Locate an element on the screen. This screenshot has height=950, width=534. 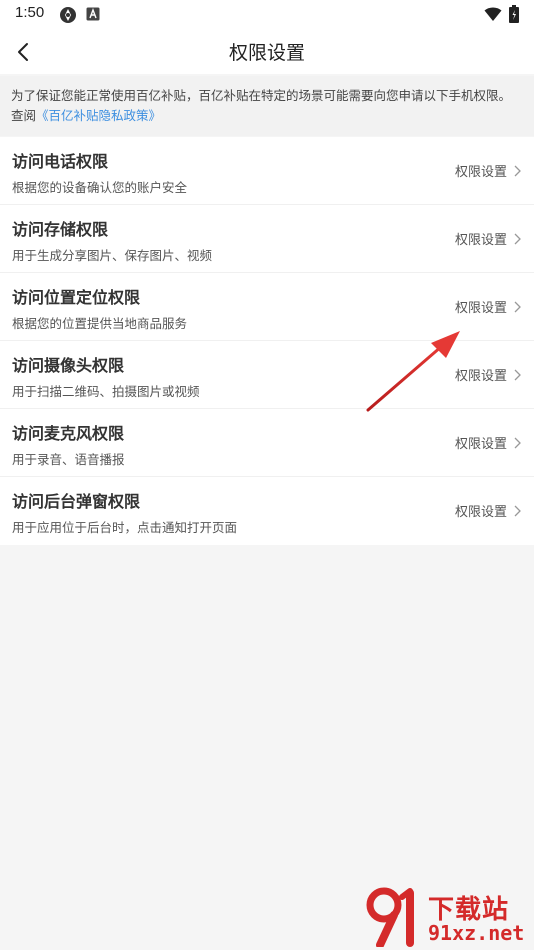
battery-icon is located at coordinates (514, 14).